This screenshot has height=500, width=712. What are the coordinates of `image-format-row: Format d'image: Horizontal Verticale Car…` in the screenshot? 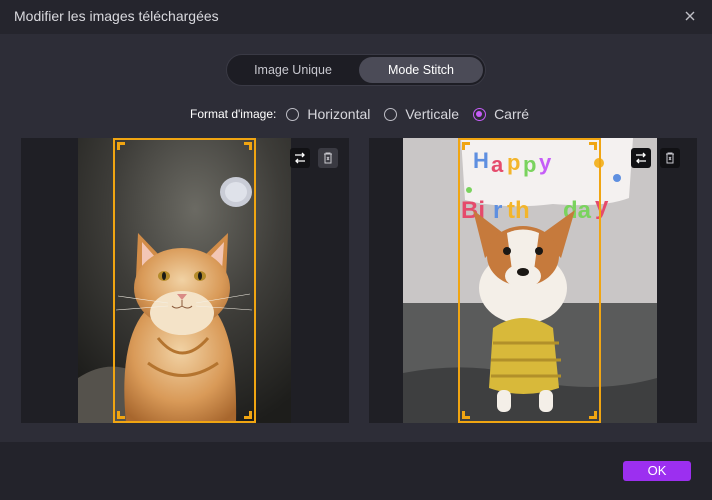 It's located at (366, 114).